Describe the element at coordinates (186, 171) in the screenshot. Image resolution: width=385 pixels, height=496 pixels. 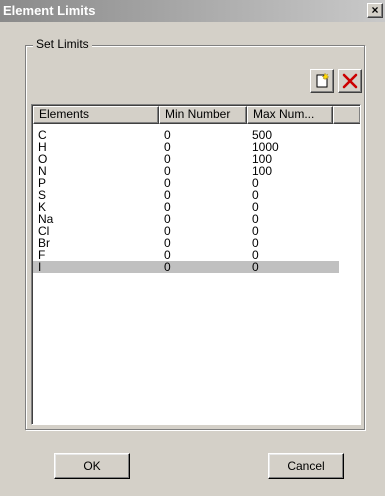
I see `table-row: N 0 100` at that location.